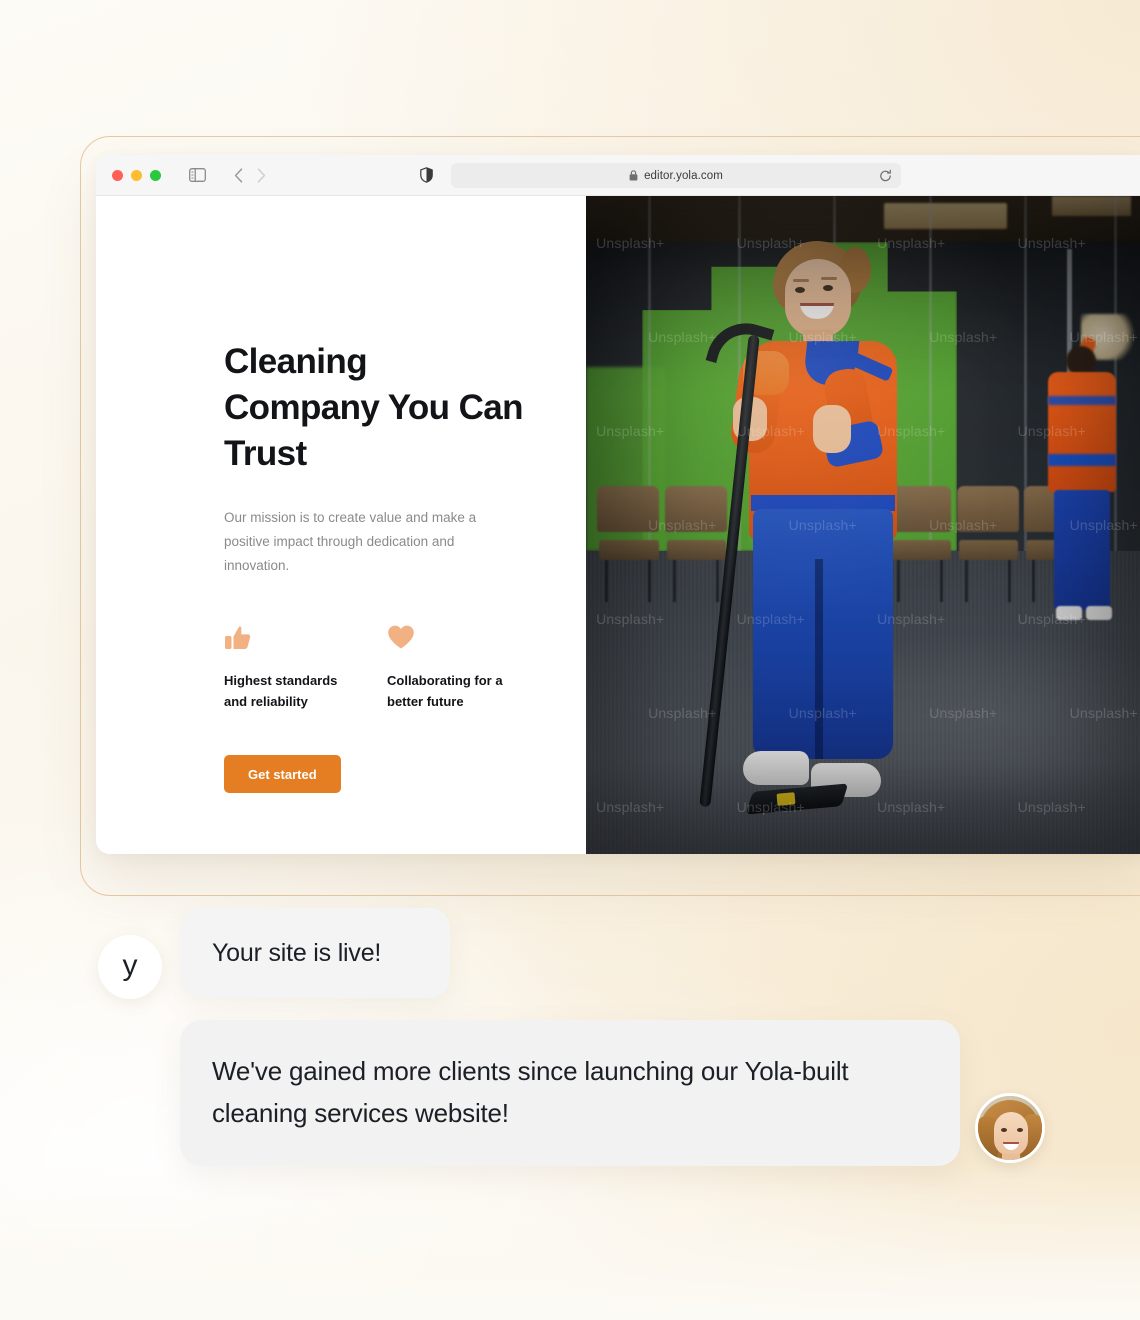  What do you see at coordinates (297, 952) in the screenshot?
I see `status-message-text: Your site is live!` at bounding box center [297, 952].